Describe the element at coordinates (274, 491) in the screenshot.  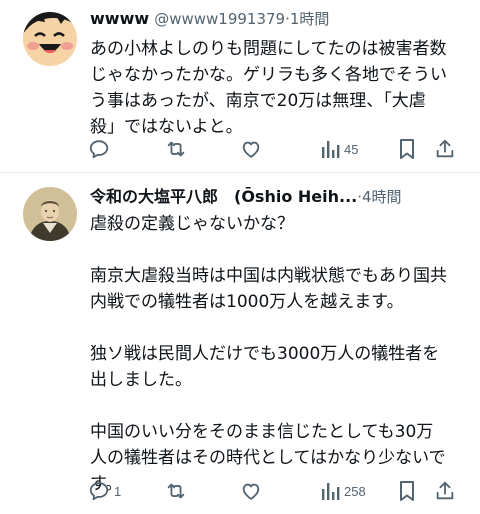
I see `action-bar: 1 258` at that location.